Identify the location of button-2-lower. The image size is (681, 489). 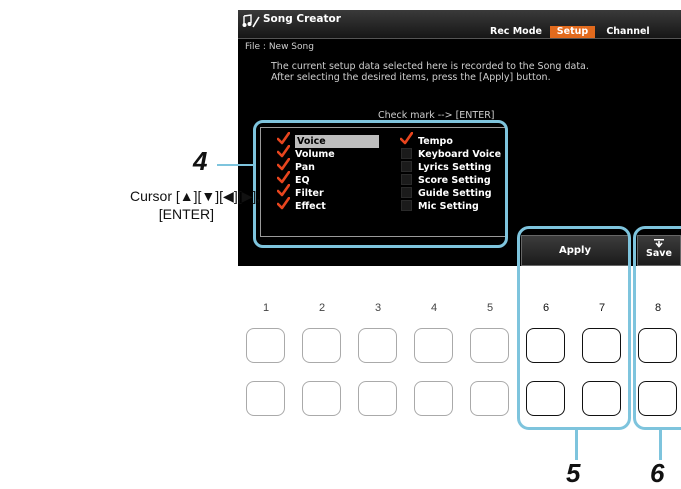
(321, 398).